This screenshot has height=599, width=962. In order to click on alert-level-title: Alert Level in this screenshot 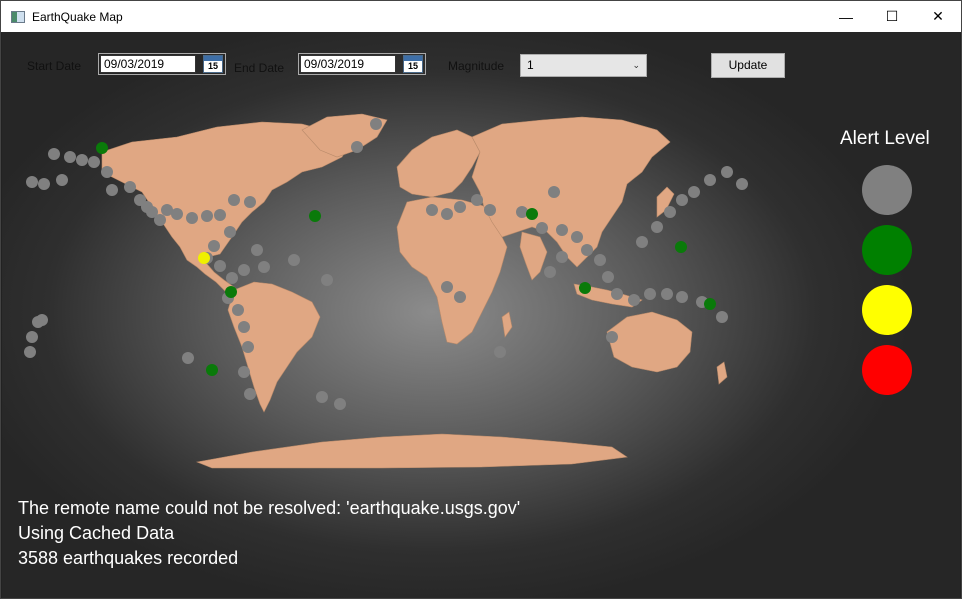, I will do `click(885, 138)`.